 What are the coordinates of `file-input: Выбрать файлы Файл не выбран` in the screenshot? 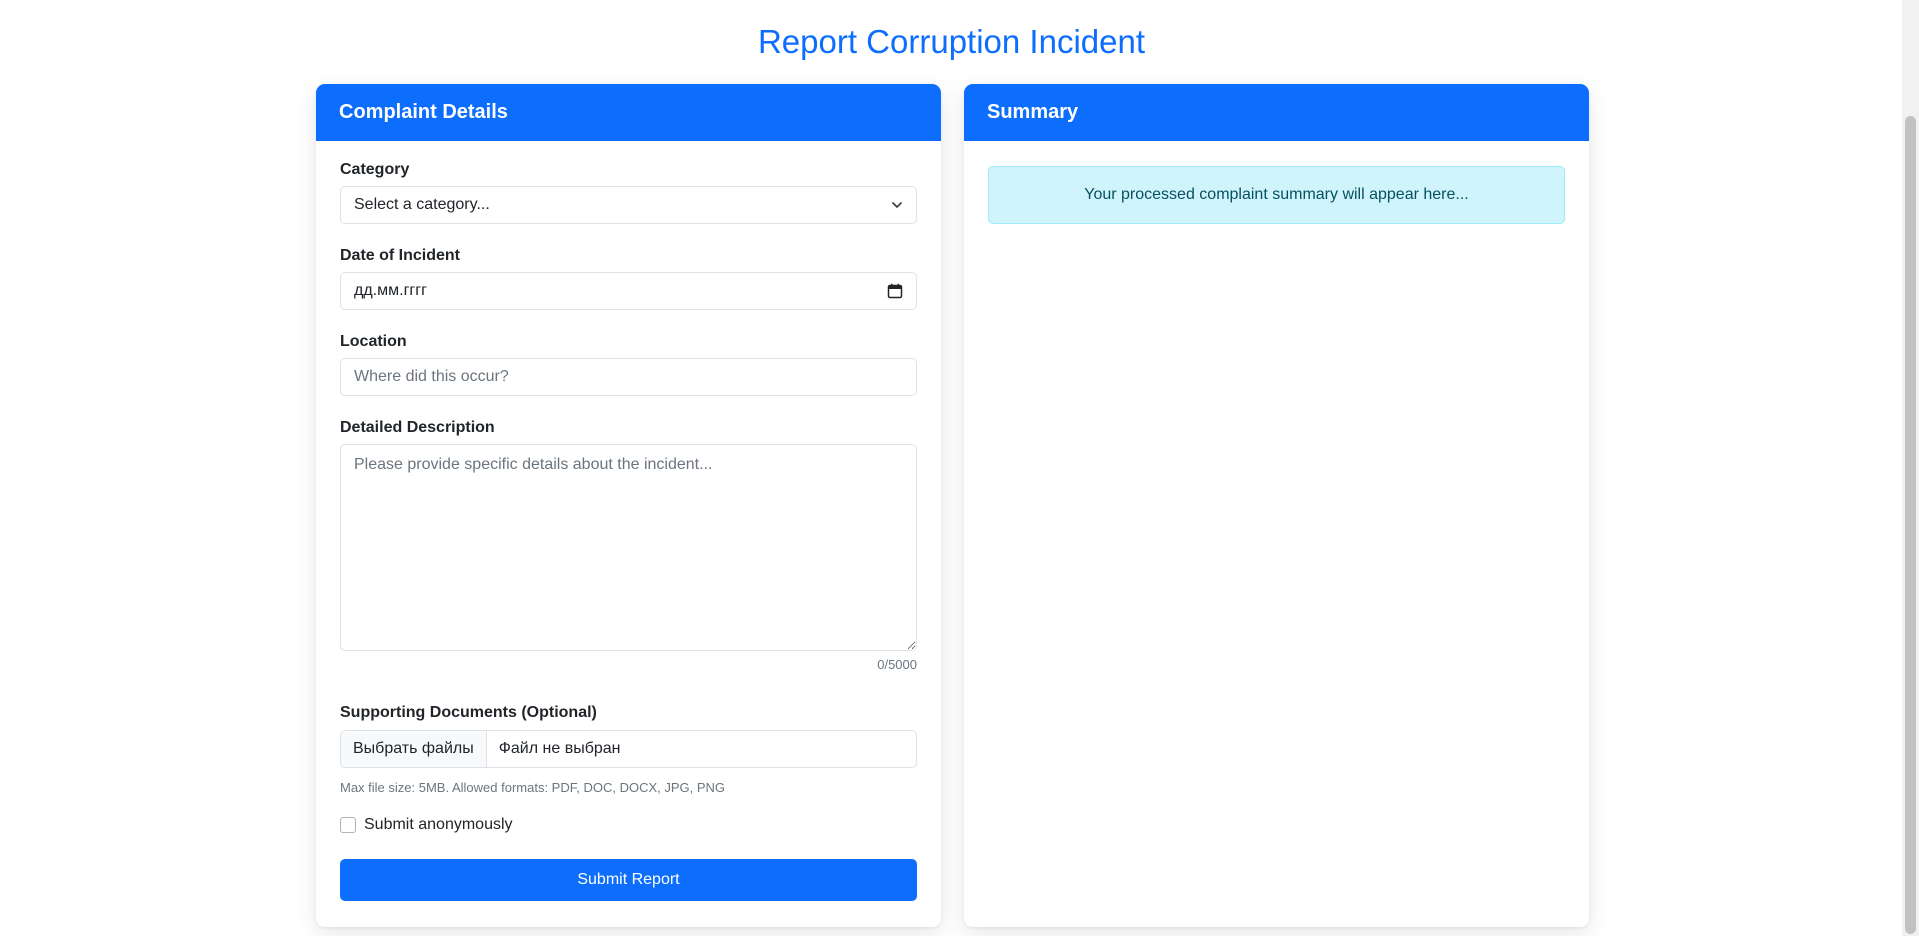 It's located at (628, 749).